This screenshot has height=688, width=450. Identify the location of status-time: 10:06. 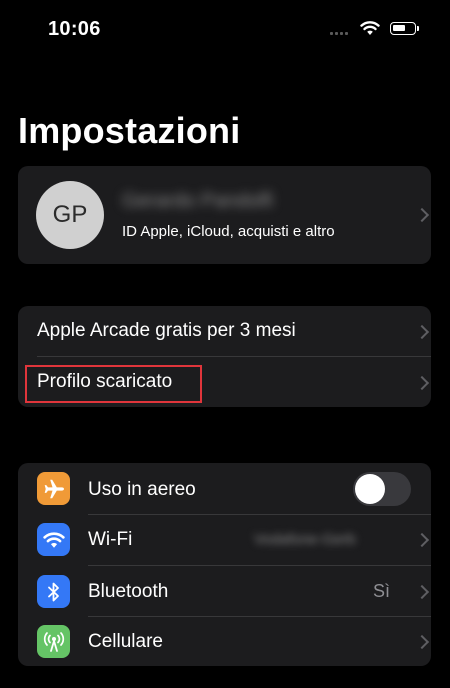
(74, 29).